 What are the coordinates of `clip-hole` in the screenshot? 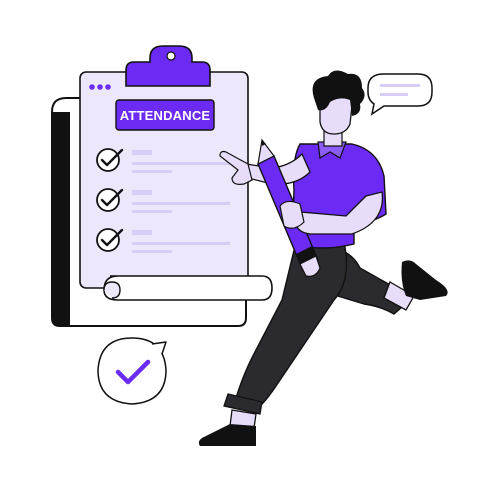 It's located at (171, 56).